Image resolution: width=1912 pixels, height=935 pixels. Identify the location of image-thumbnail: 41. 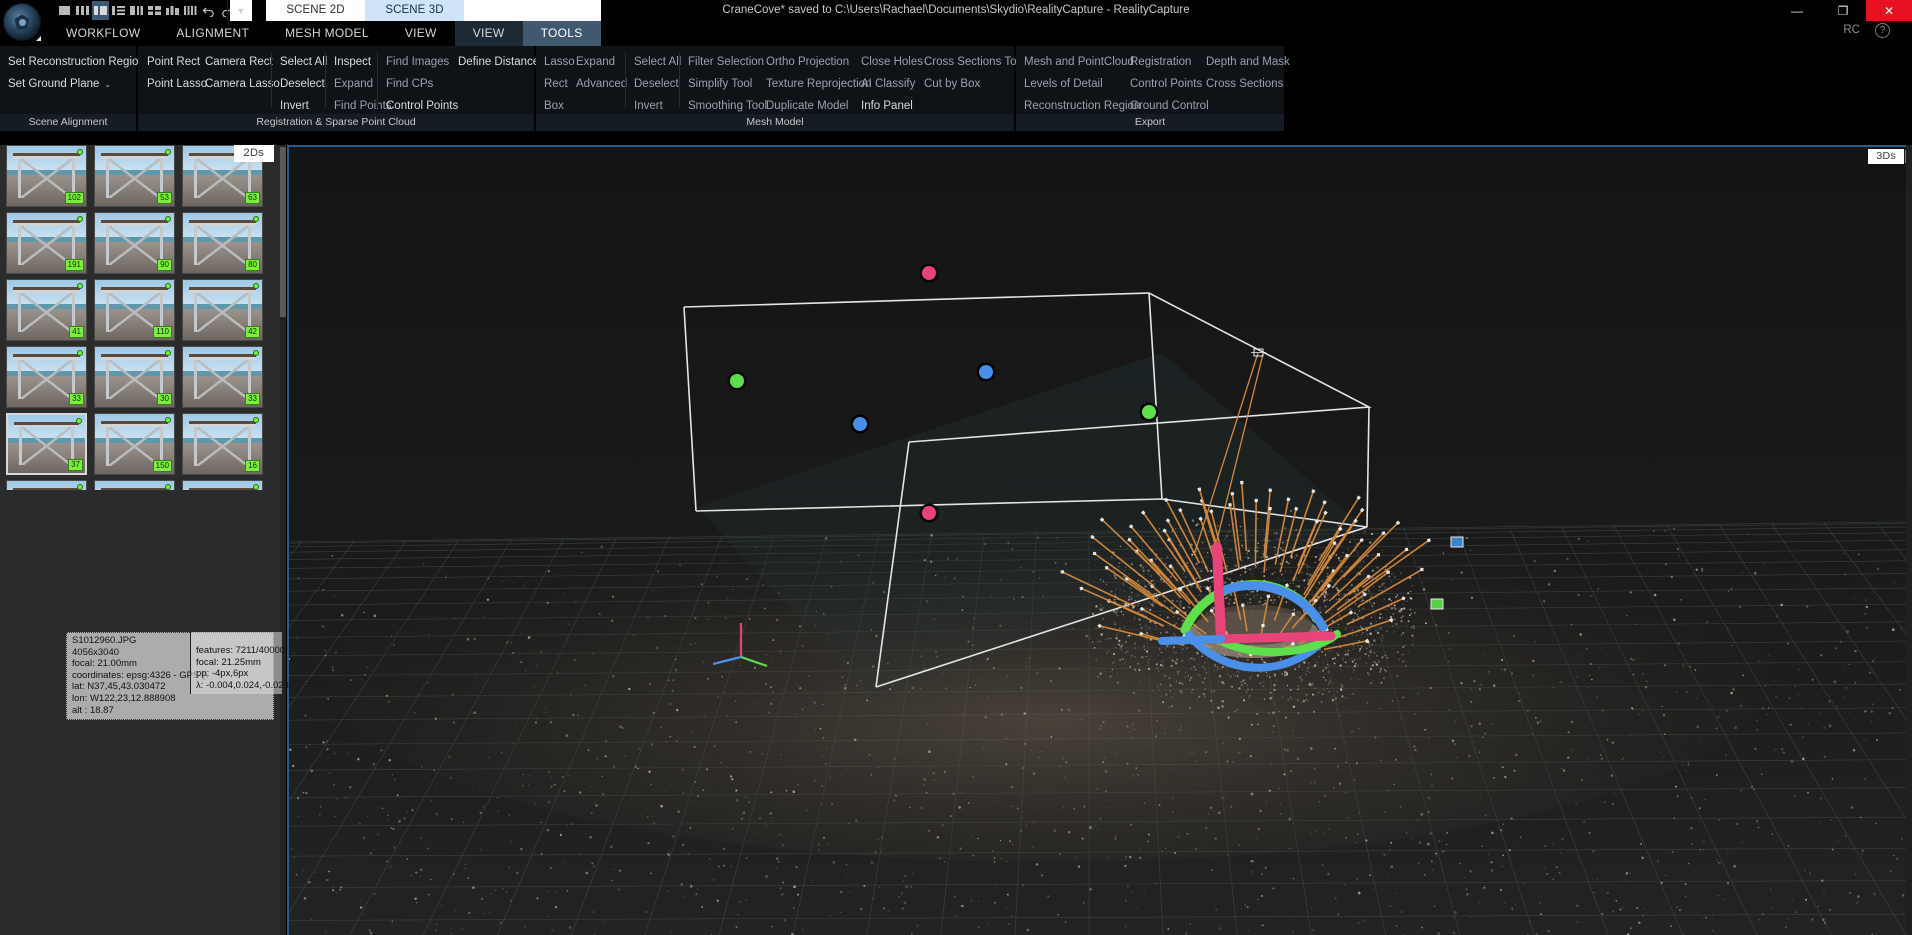
(46, 310).